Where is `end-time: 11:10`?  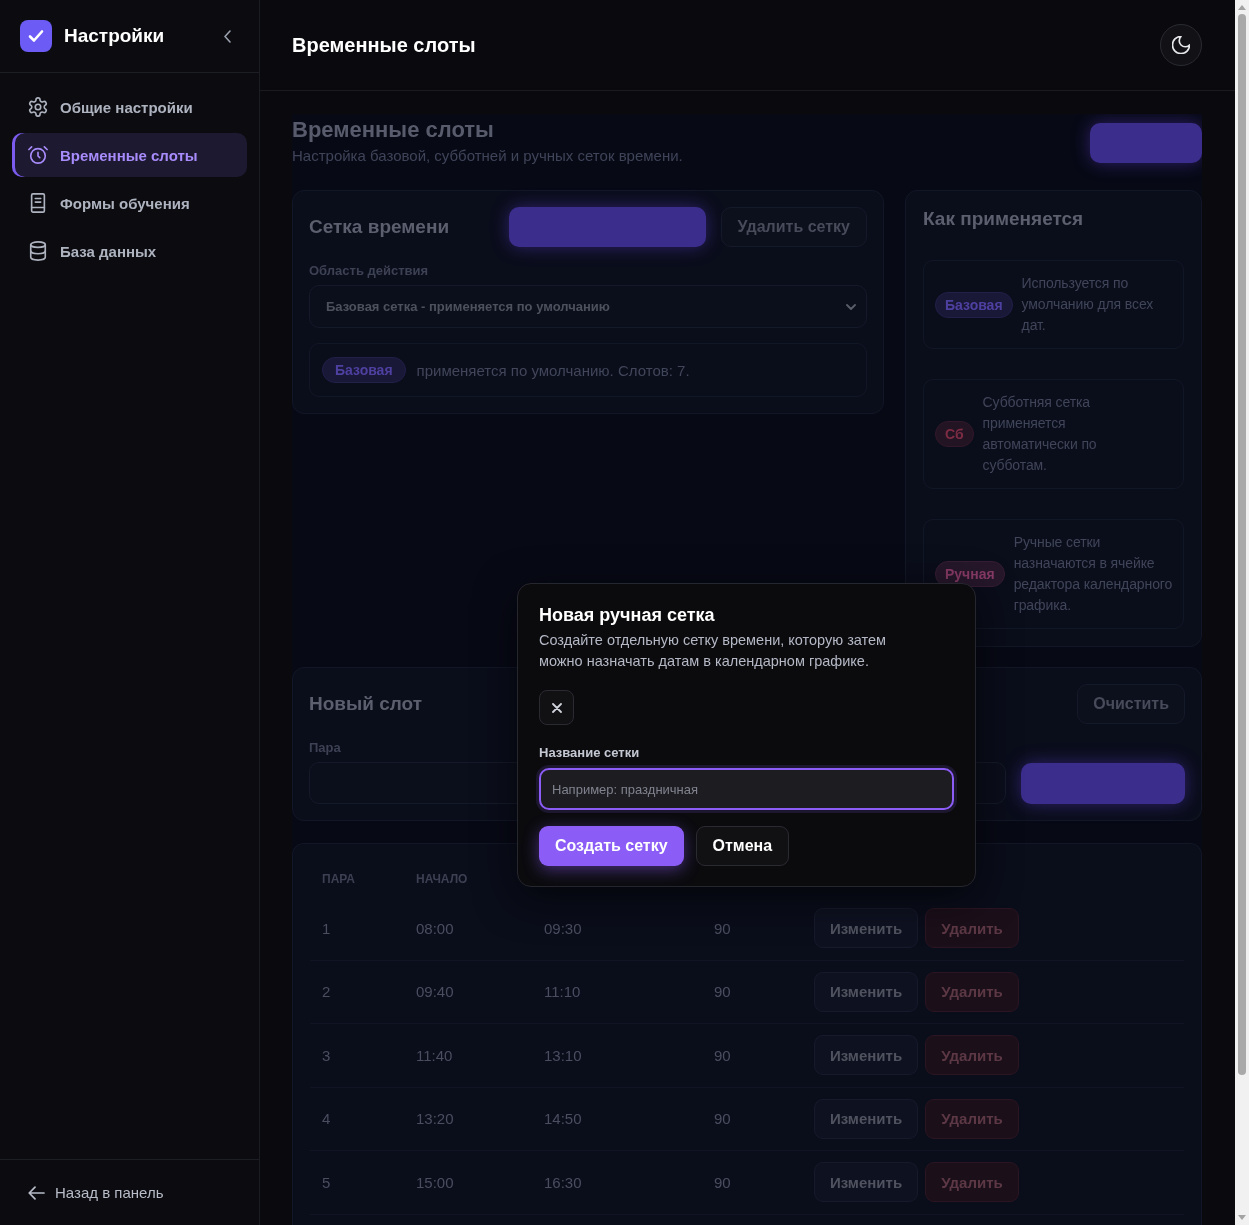
end-time: 11:10 is located at coordinates (562, 992).